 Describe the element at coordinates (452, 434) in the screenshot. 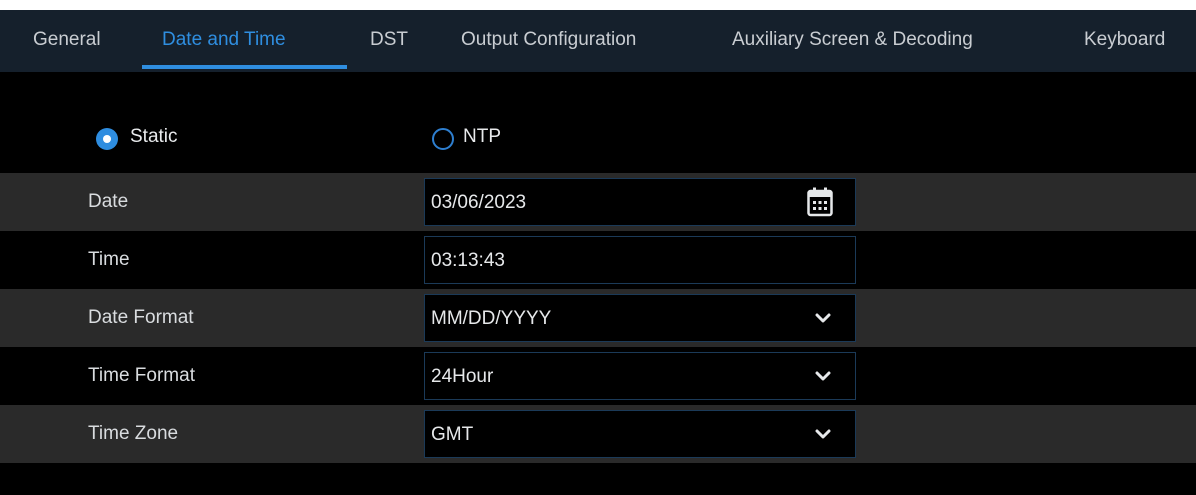

I see `time-zone-value: GMT` at that location.